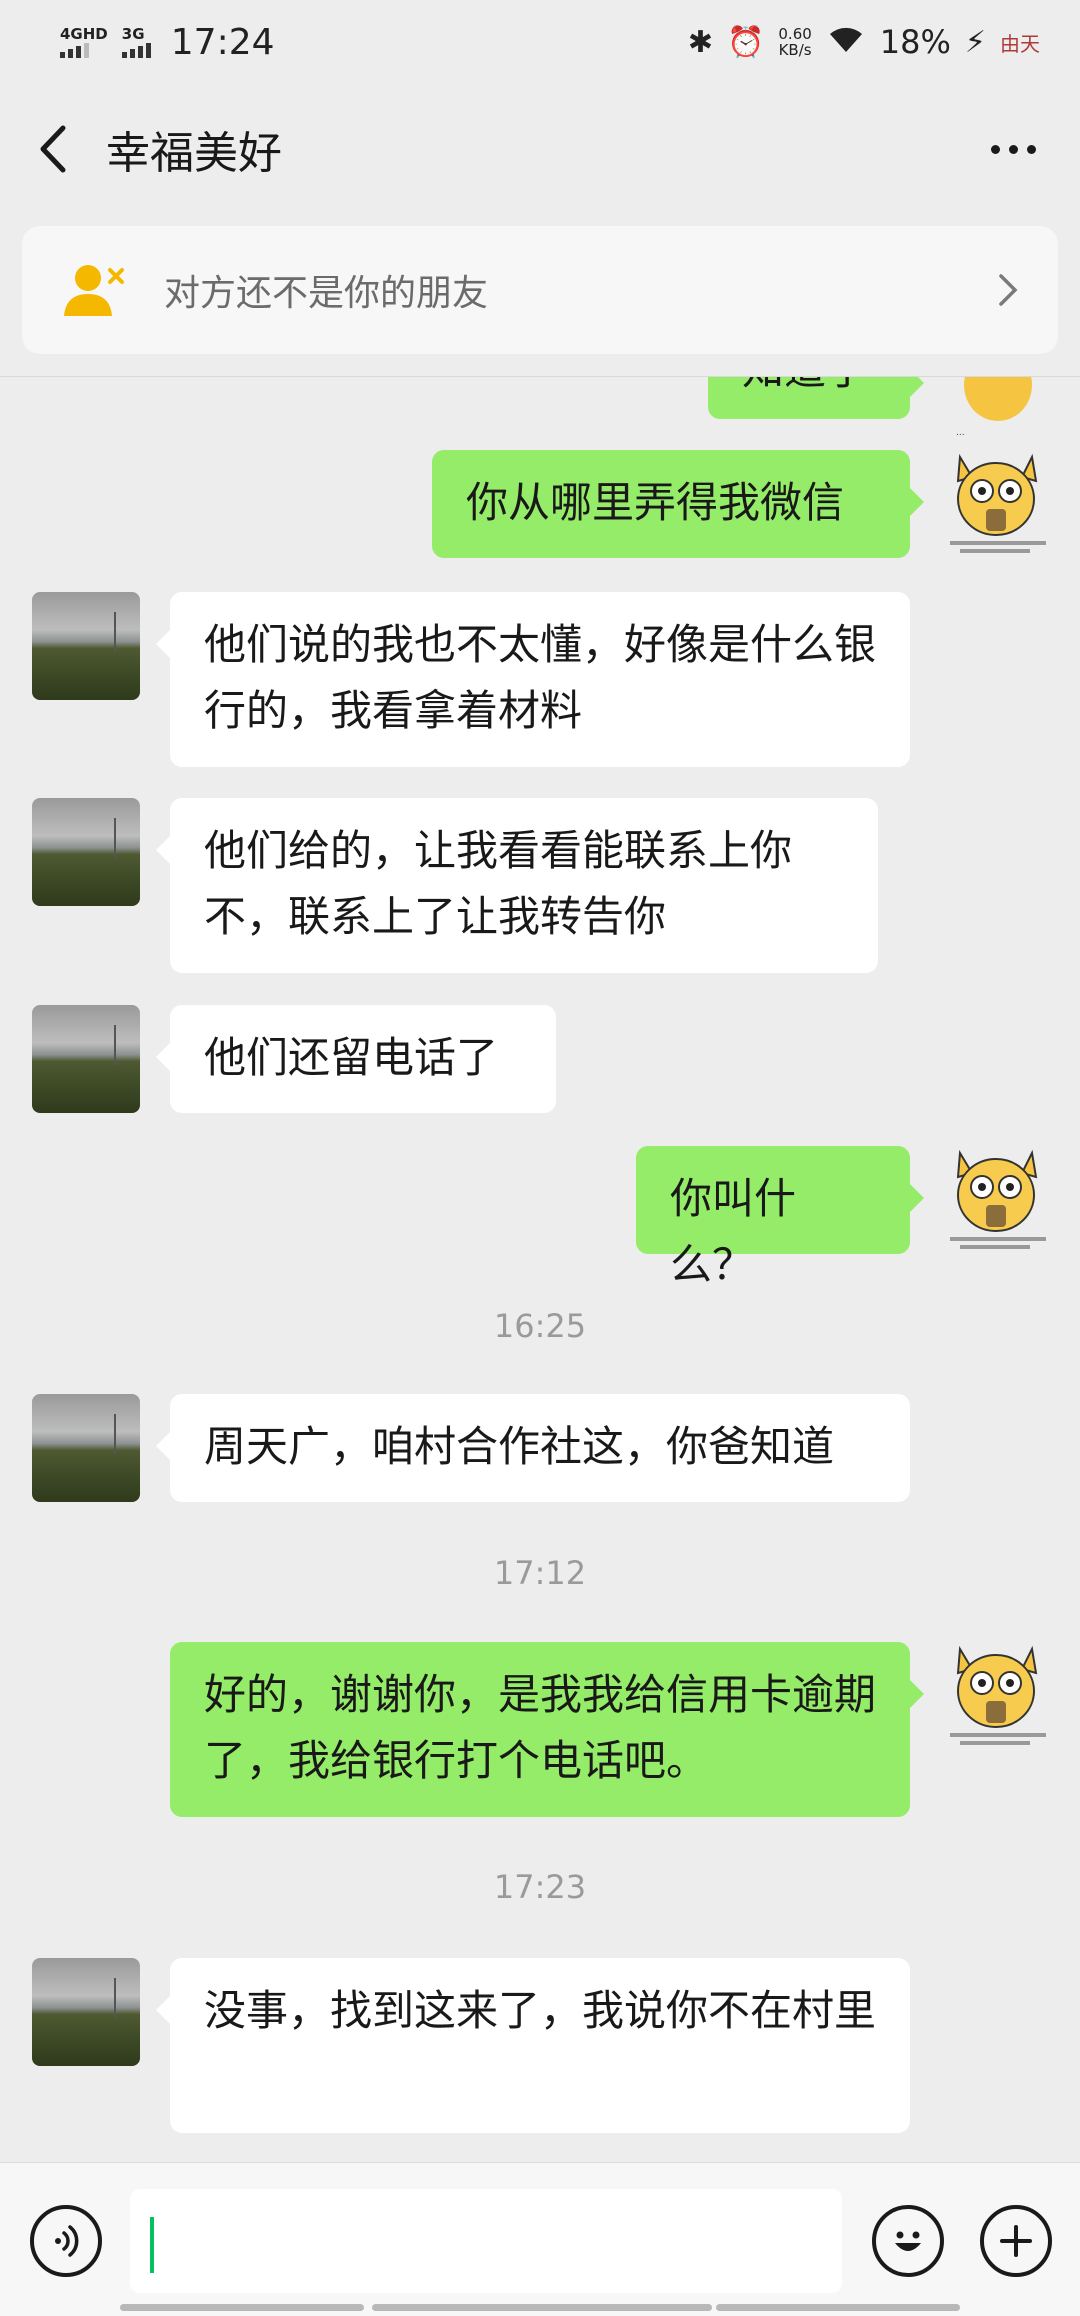  I want to click on message-bubble-incoming: 周天广，咱村合作社这，你爸知道, so click(533, 1448).